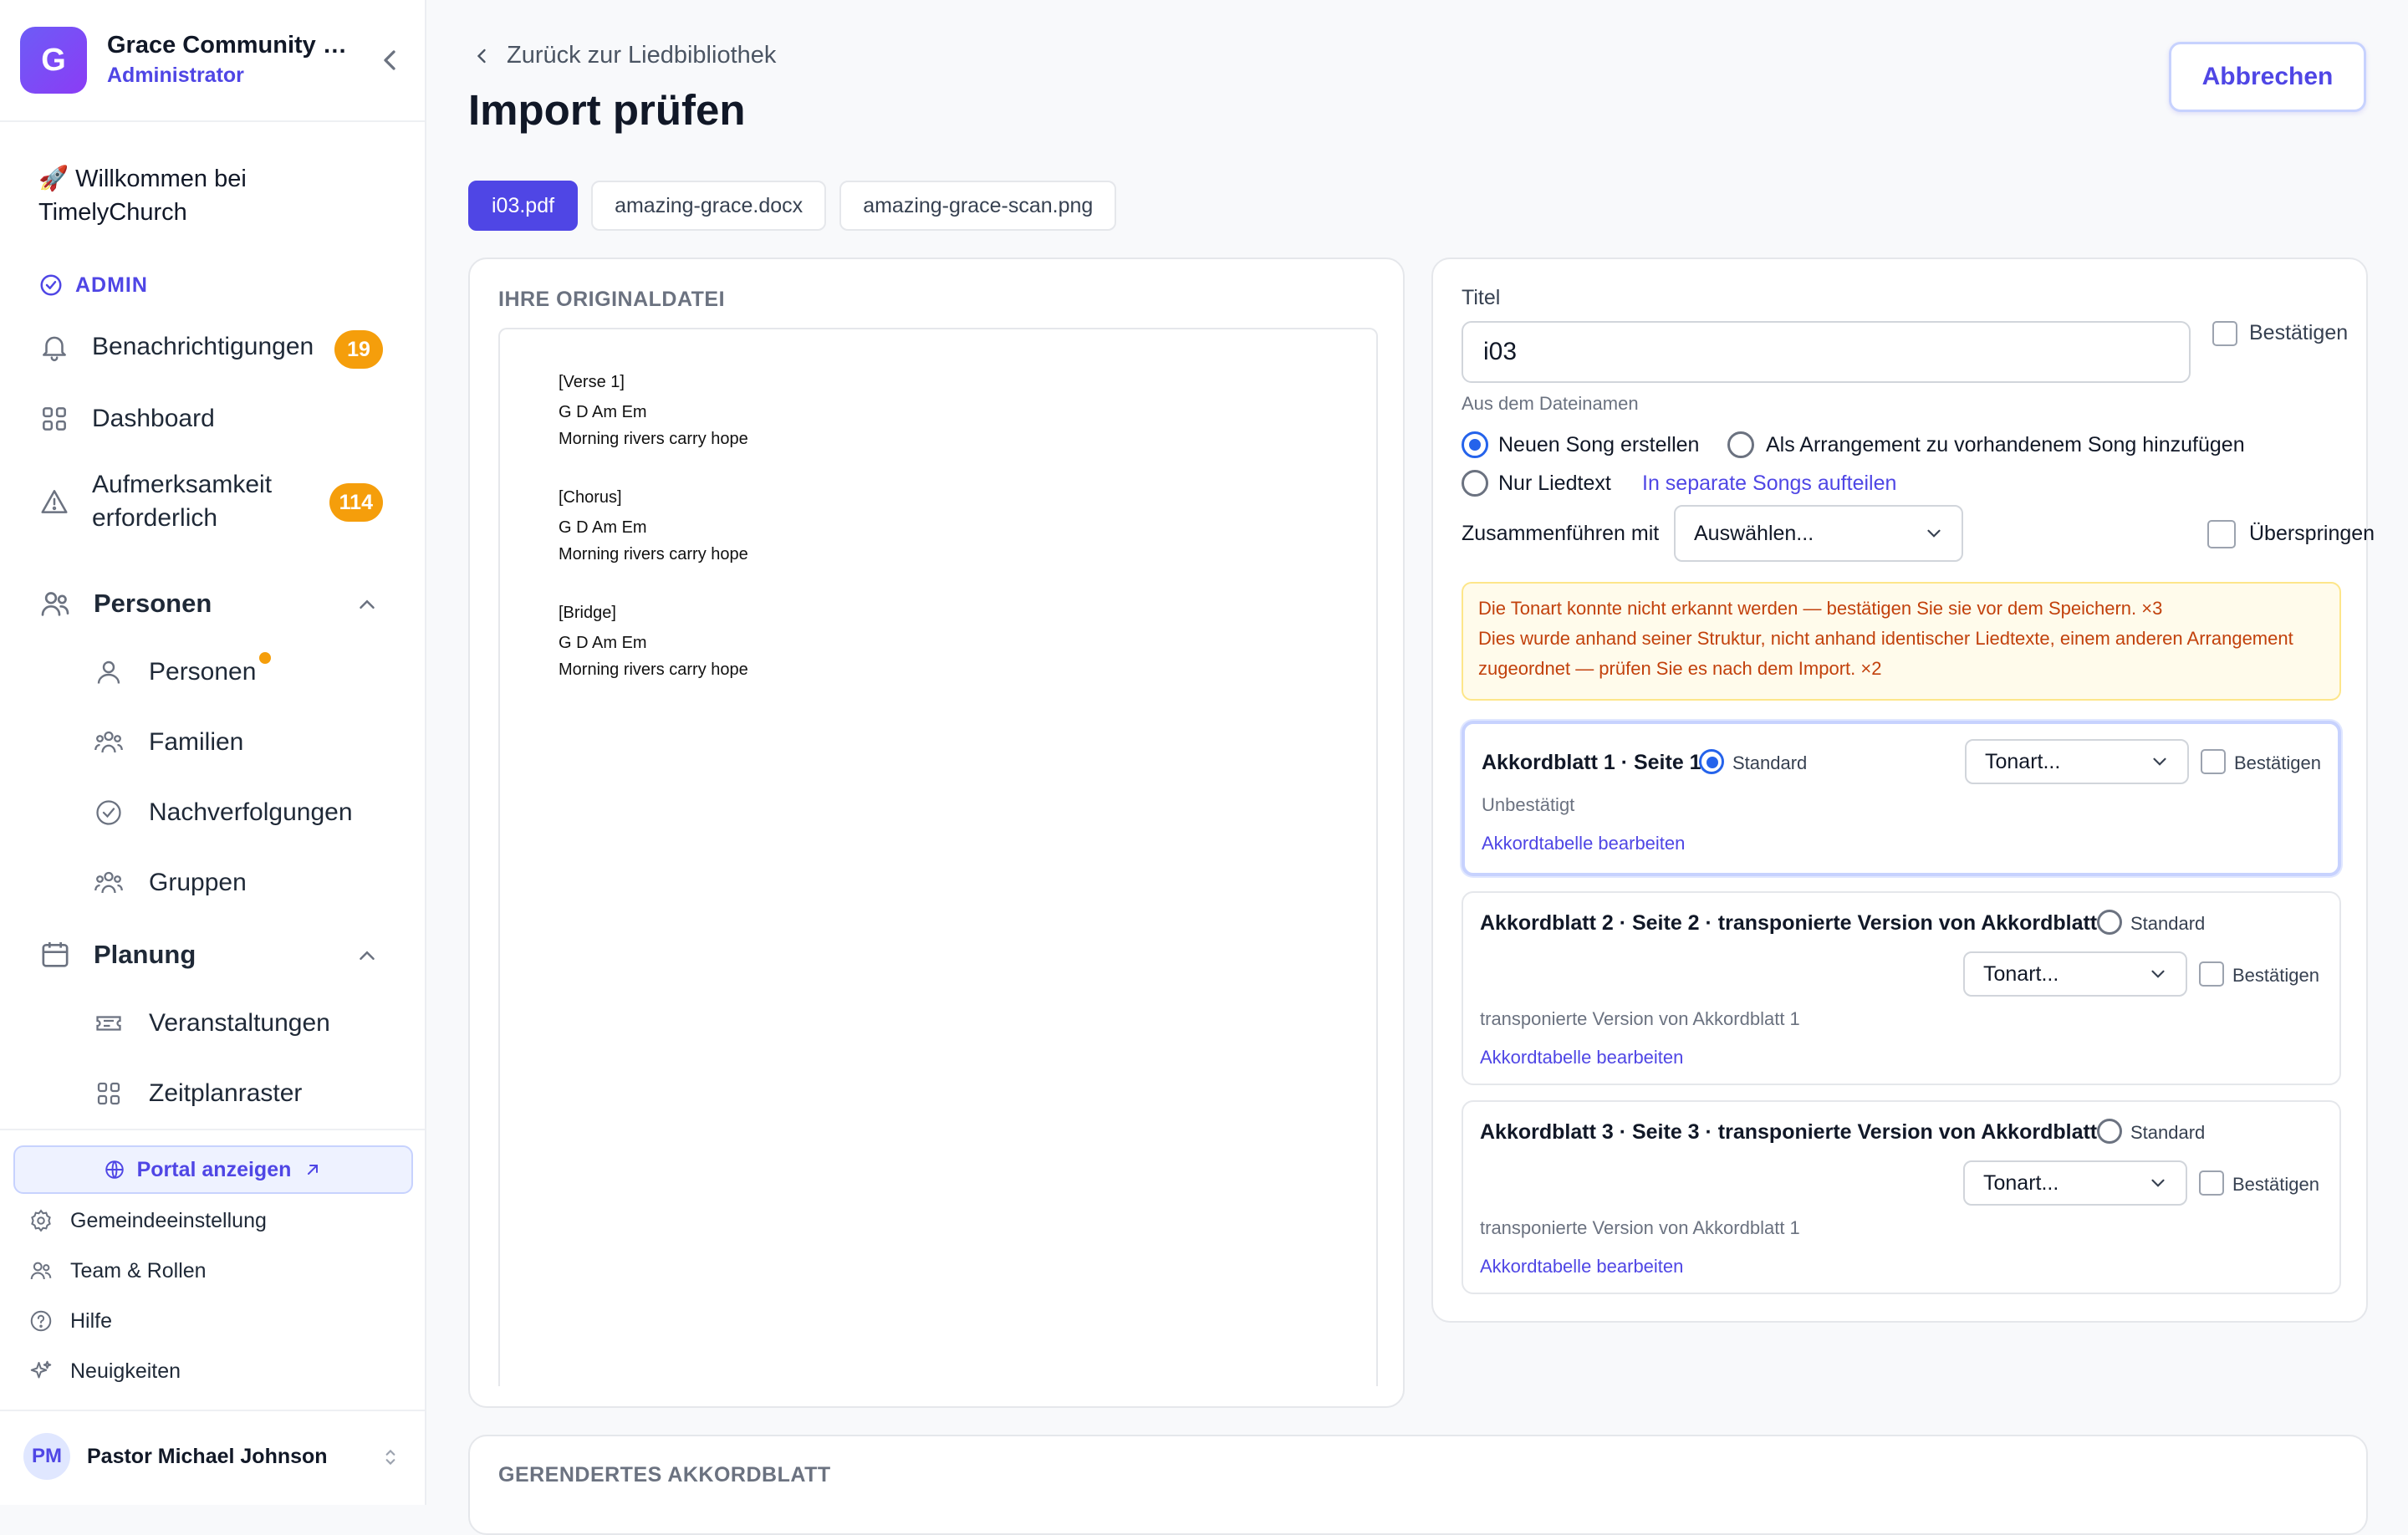 The height and width of the screenshot is (1535, 2408). I want to click on chevron-updown-icon, so click(391, 1457).